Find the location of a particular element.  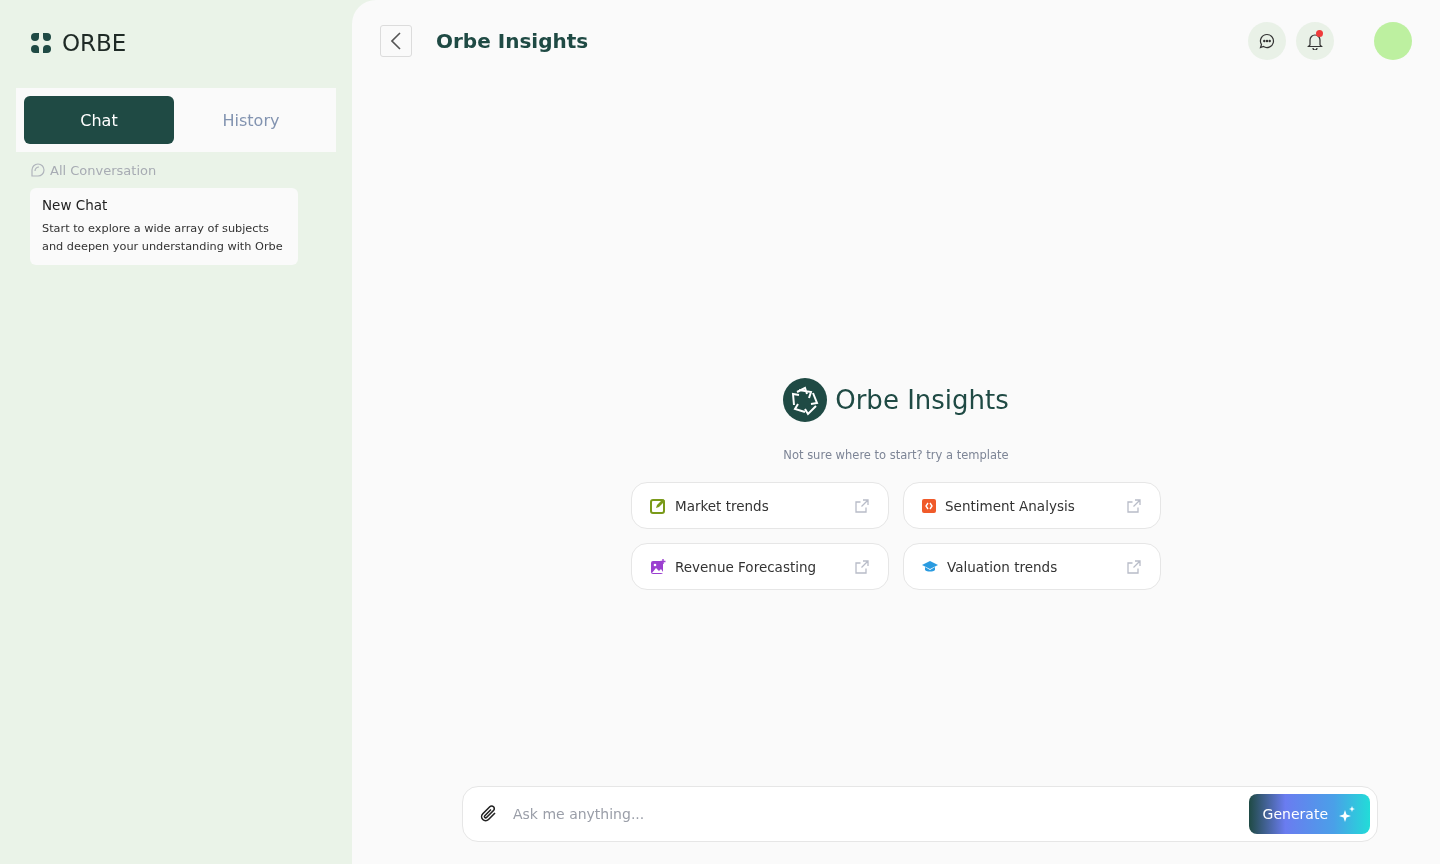

template-button: Market trends is located at coordinates (760, 505).